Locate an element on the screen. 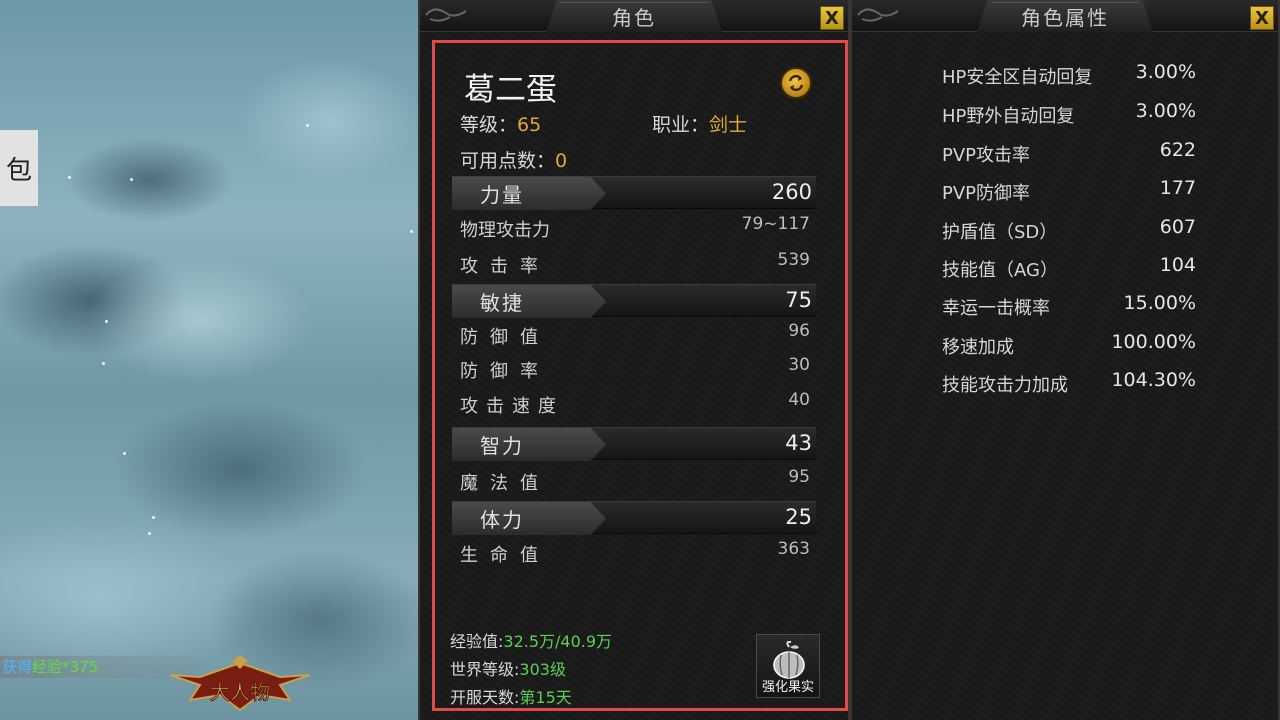 This screenshot has width=1280, height=720. sub-stat-value: 96 is located at coordinates (799, 331).